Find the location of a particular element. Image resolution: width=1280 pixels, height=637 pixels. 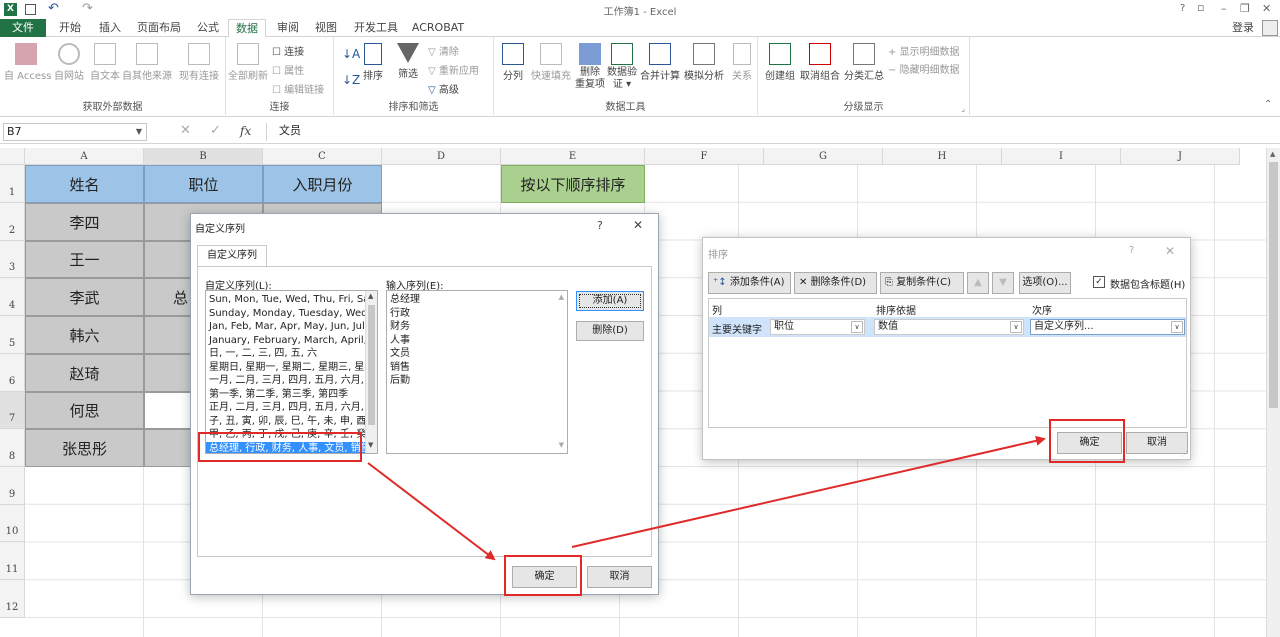

arrow-to-sort-ok is located at coordinates (808, 491).